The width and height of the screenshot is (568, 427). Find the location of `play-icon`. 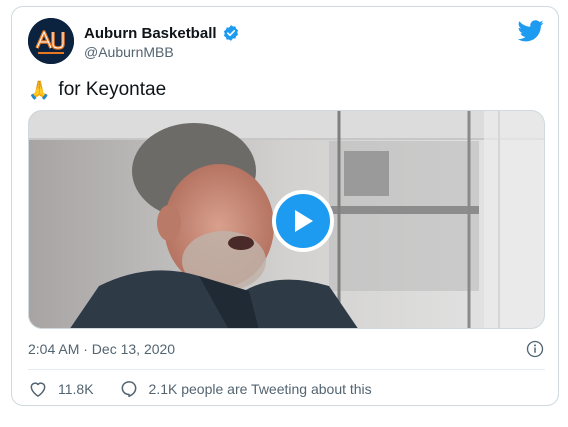

play-icon is located at coordinates (304, 221).